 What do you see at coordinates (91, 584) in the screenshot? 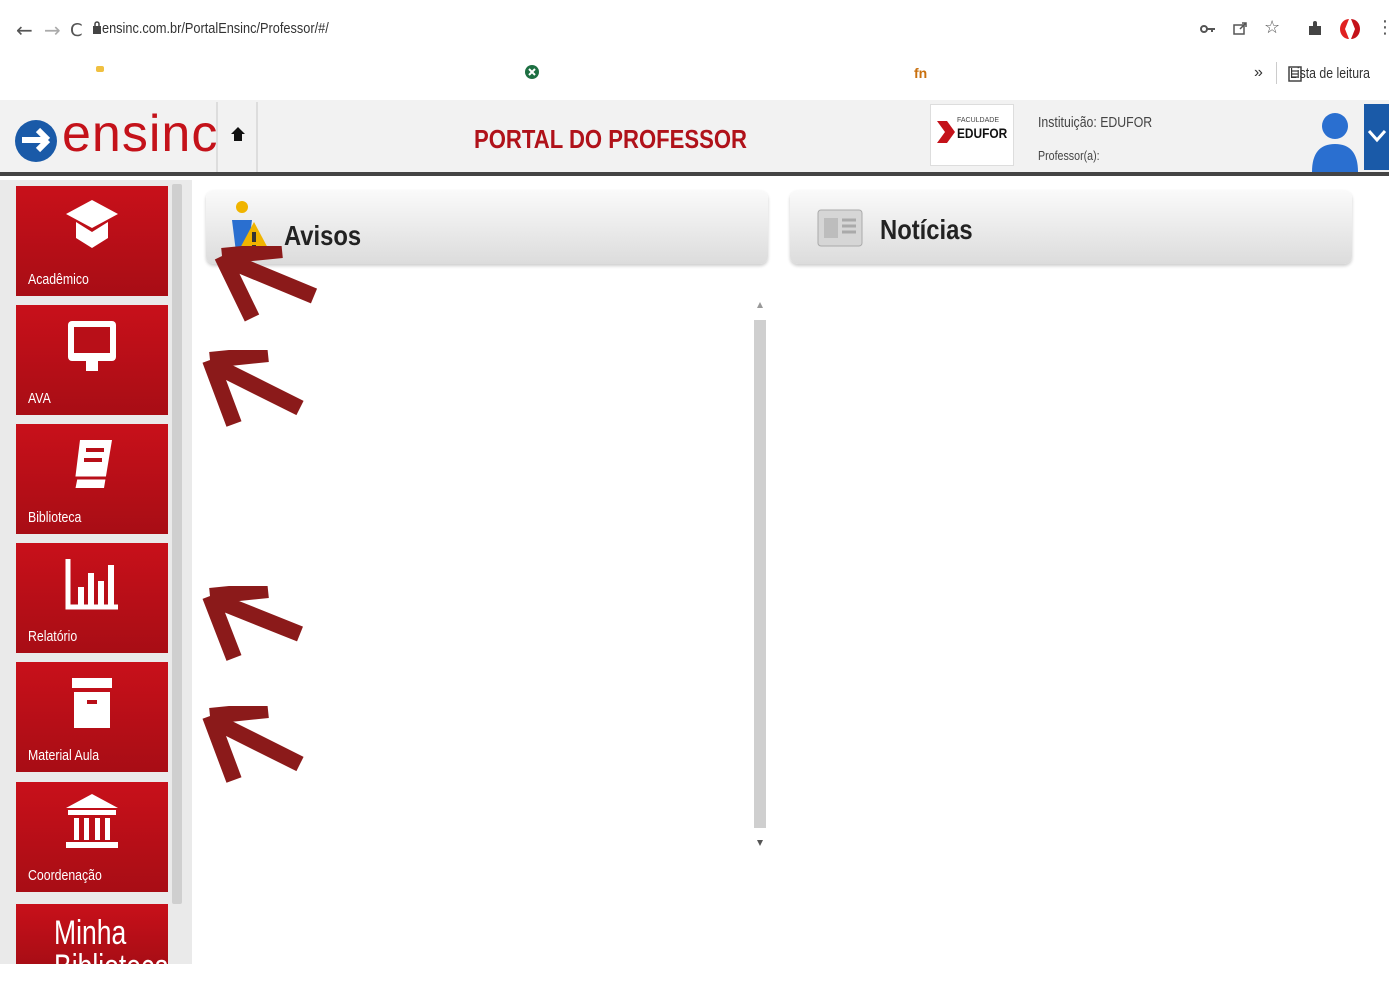
I see `bar-chart-icon` at bounding box center [91, 584].